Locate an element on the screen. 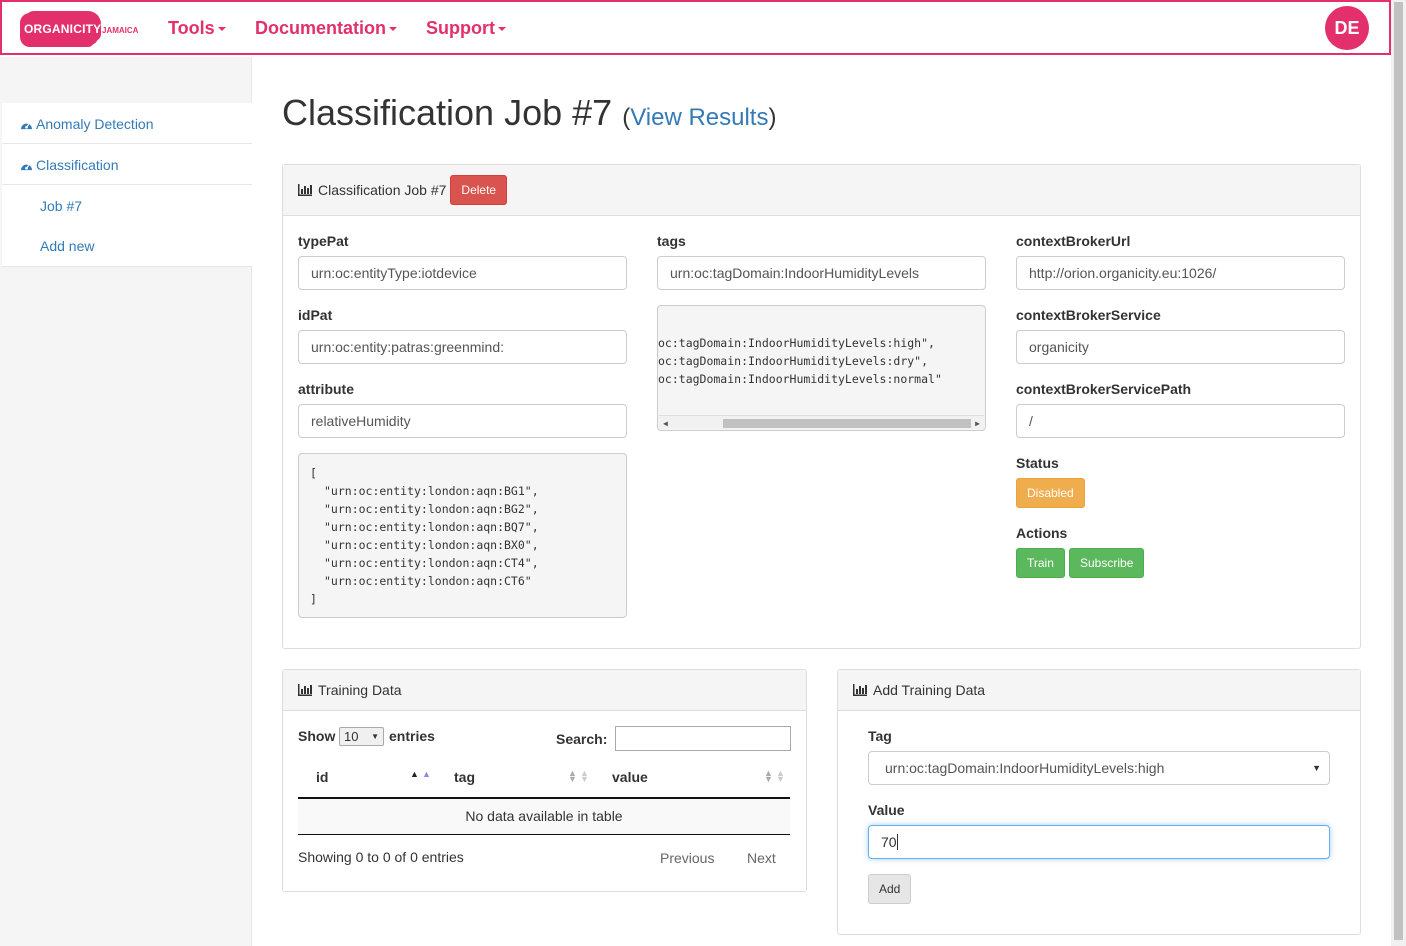 This screenshot has height=946, width=1406. context-broker-service-input: organicity is located at coordinates (1180, 347).